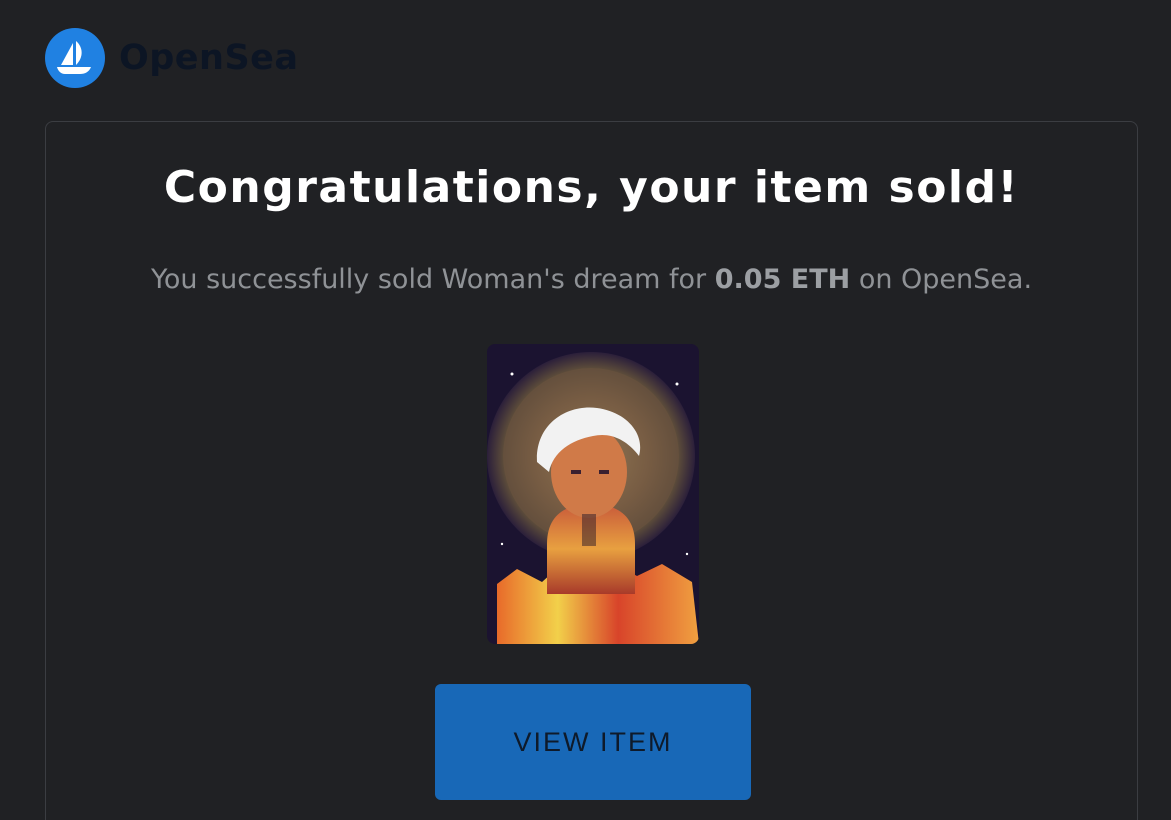 The image size is (1171, 820). I want to click on view-item-button: VIEW ITEM, so click(593, 742).